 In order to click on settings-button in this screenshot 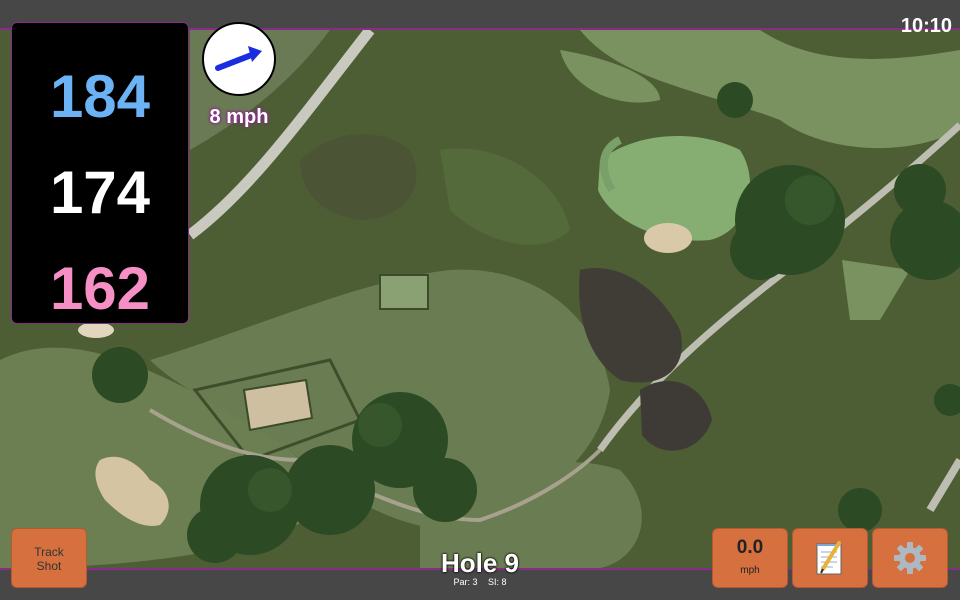, I will do `click(910, 558)`.